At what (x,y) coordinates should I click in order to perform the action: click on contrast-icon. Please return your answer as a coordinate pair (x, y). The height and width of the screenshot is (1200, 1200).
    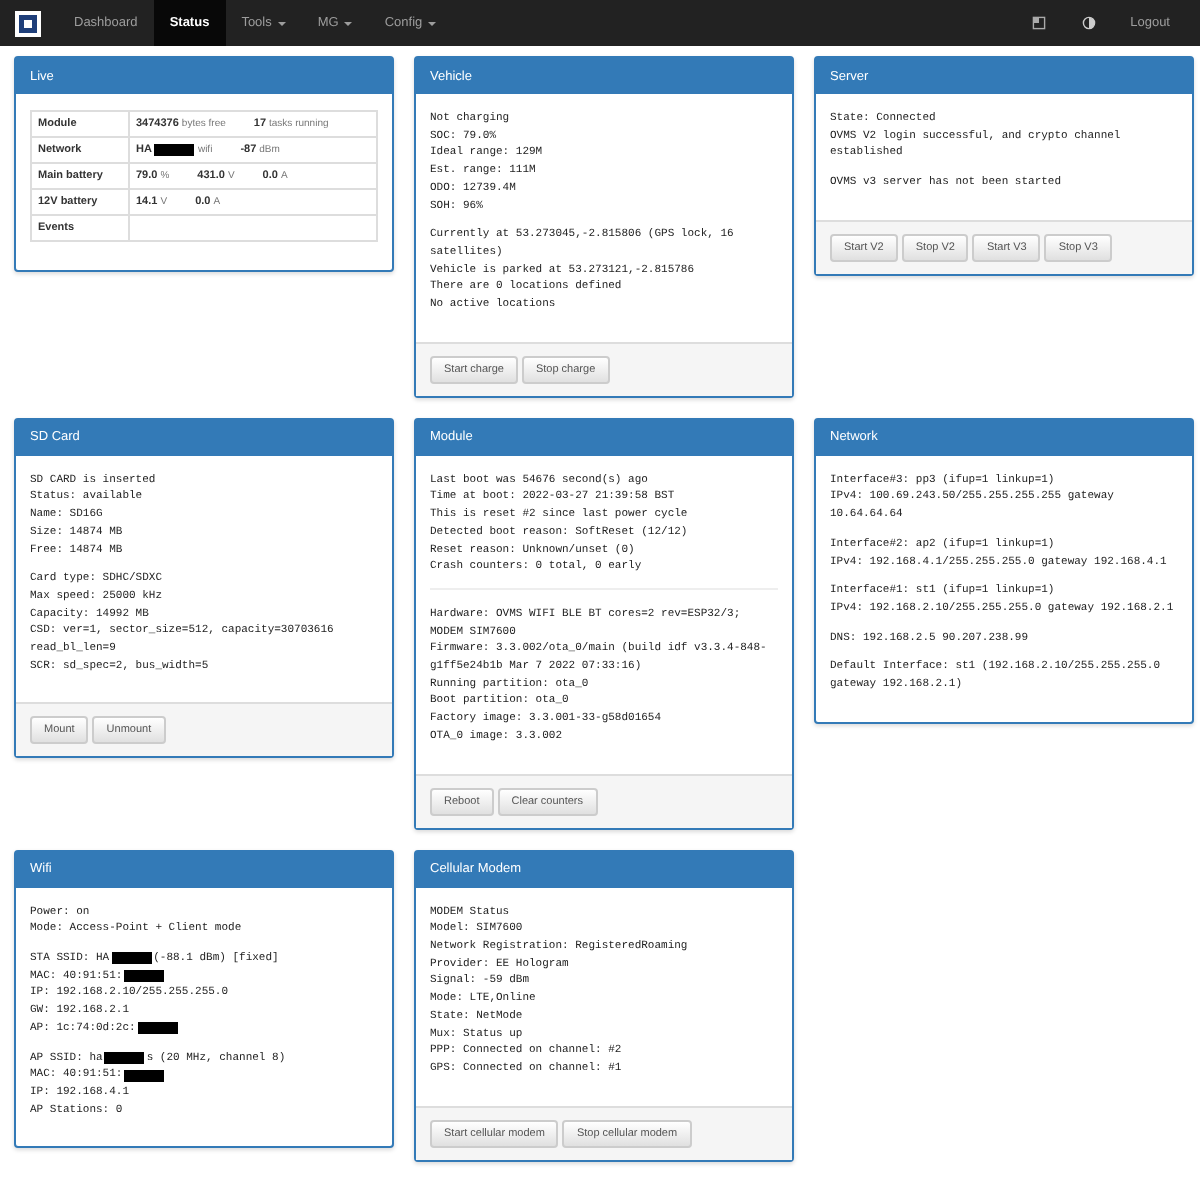
    Looking at the image, I should click on (1089, 23).